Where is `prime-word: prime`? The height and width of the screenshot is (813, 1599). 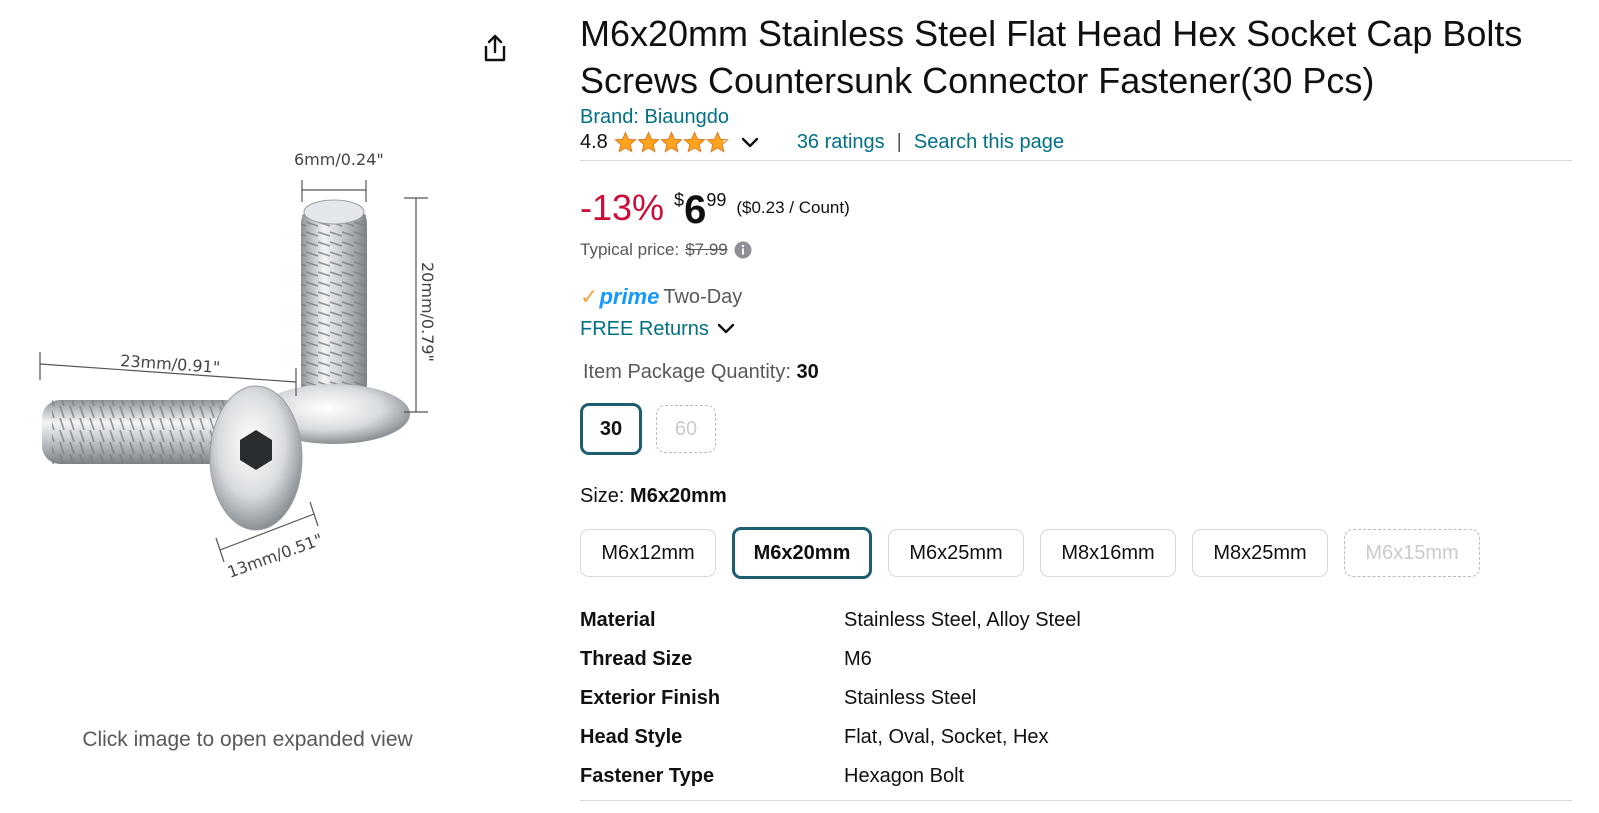 prime-word: prime is located at coordinates (629, 296).